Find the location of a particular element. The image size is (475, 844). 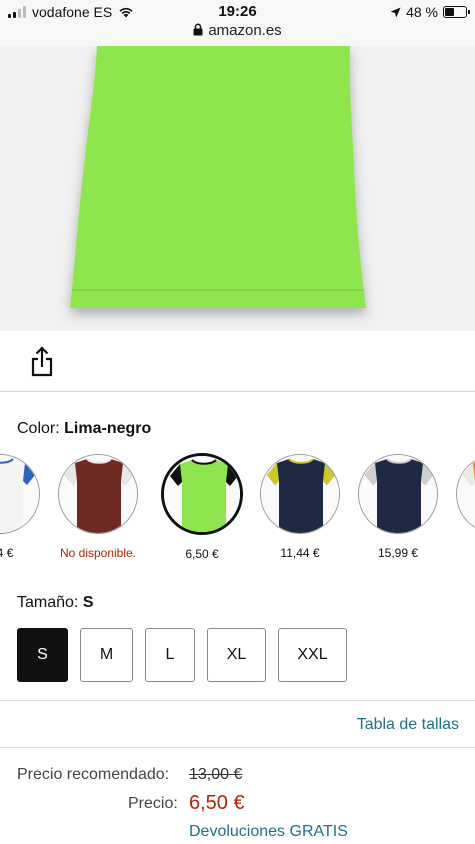

selected-size: S is located at coordinates (88, 602).